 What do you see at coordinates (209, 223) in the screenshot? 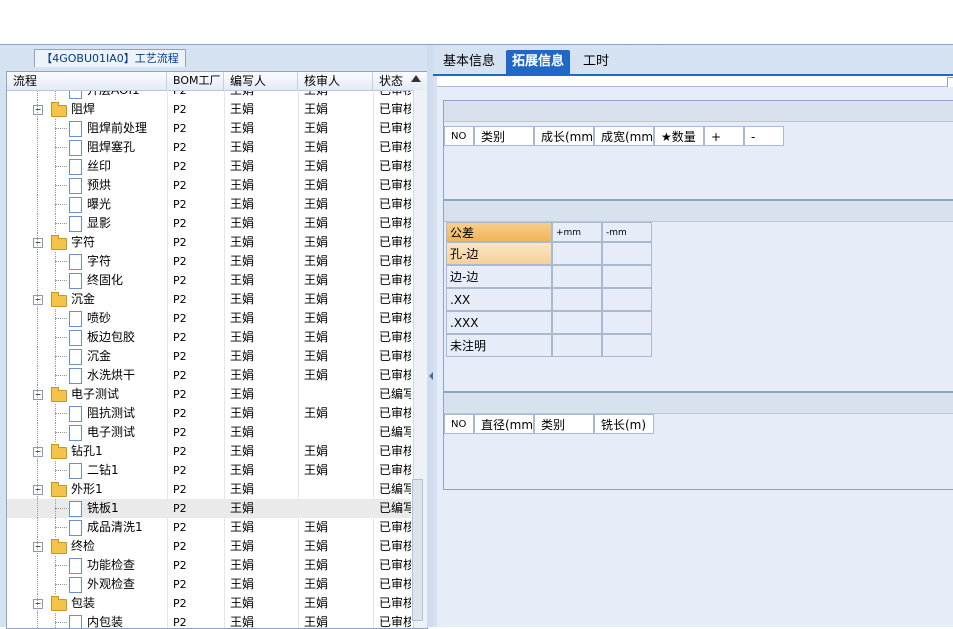
I see `tree-row: 显影 P2 王娟 王娟 已审核` at bounding box center [209, 223].